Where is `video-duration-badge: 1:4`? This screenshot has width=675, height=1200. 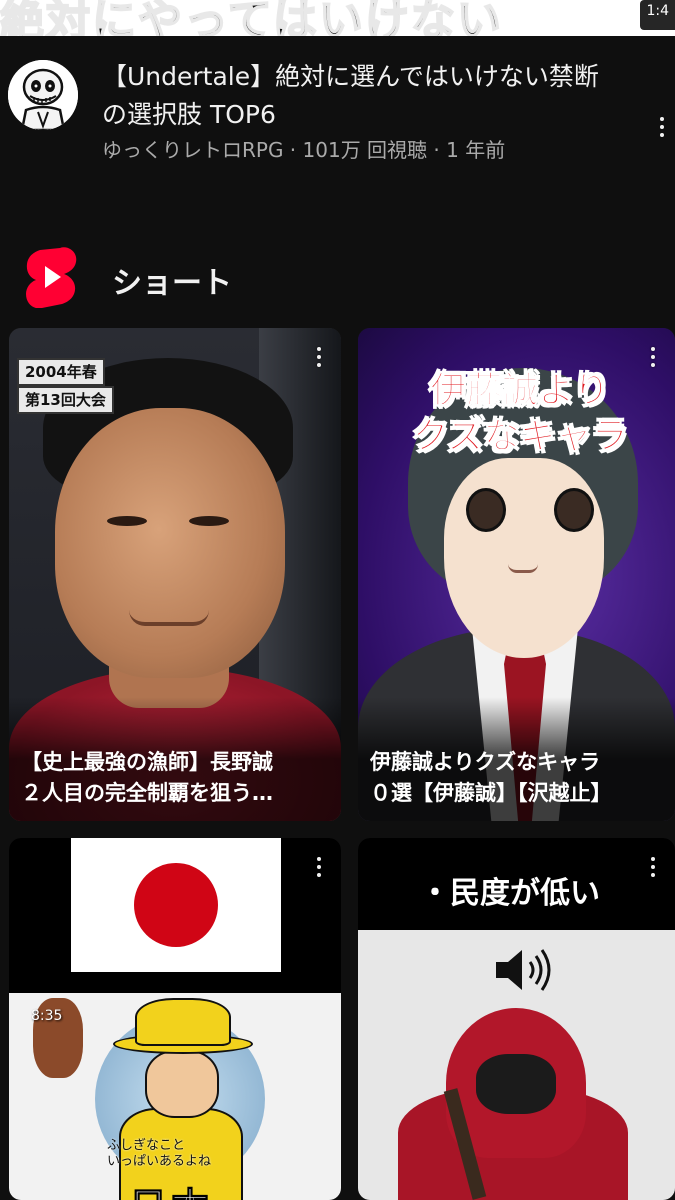 video-duration-badge: 1:4 is located at coordinates (657, 15).